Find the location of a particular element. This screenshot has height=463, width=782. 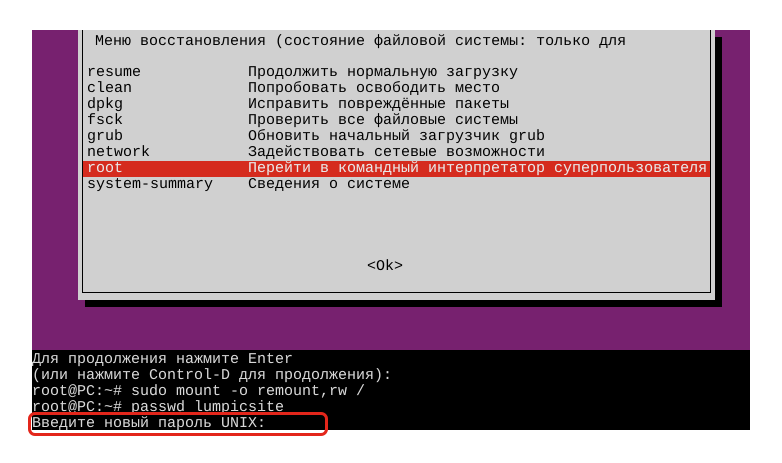

terminal-line: Введите новый пароль UNIX: is located at coordinates (149, 424).